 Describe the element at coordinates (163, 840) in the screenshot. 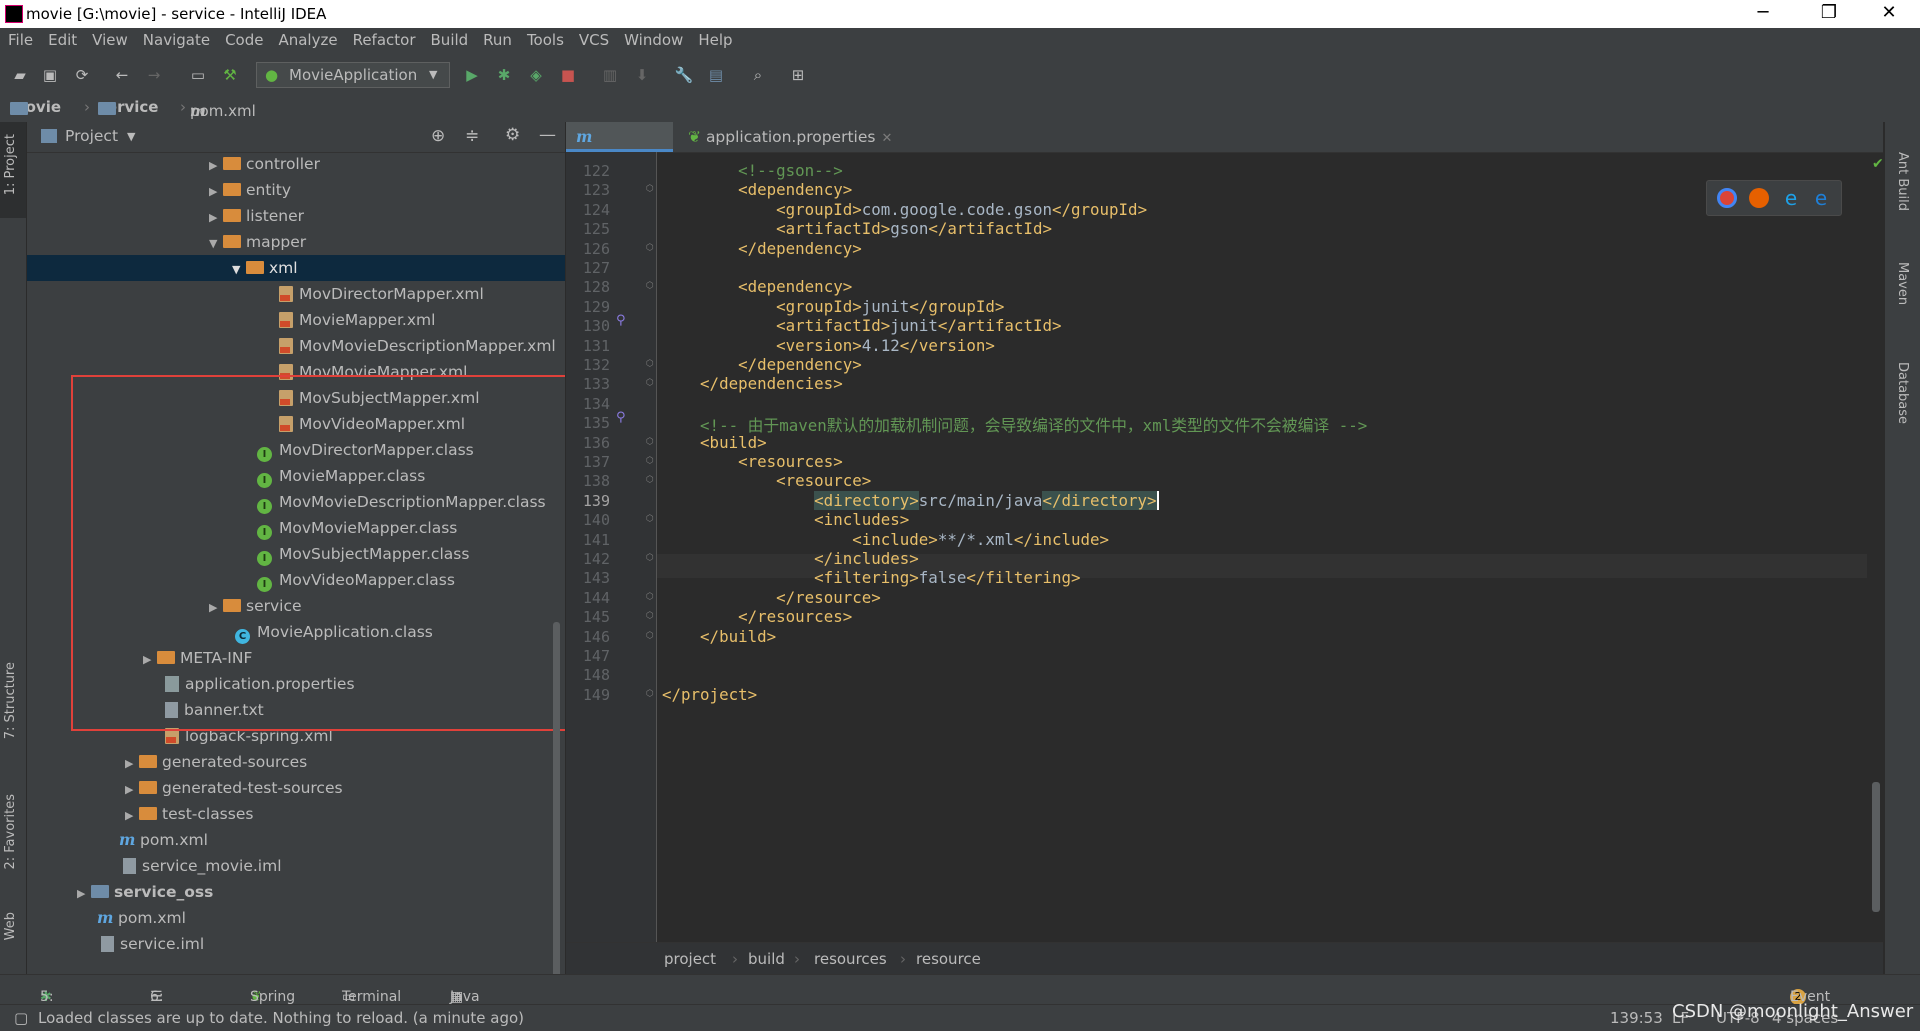

I see `tree-file-pom: m pom.xml` at that location.